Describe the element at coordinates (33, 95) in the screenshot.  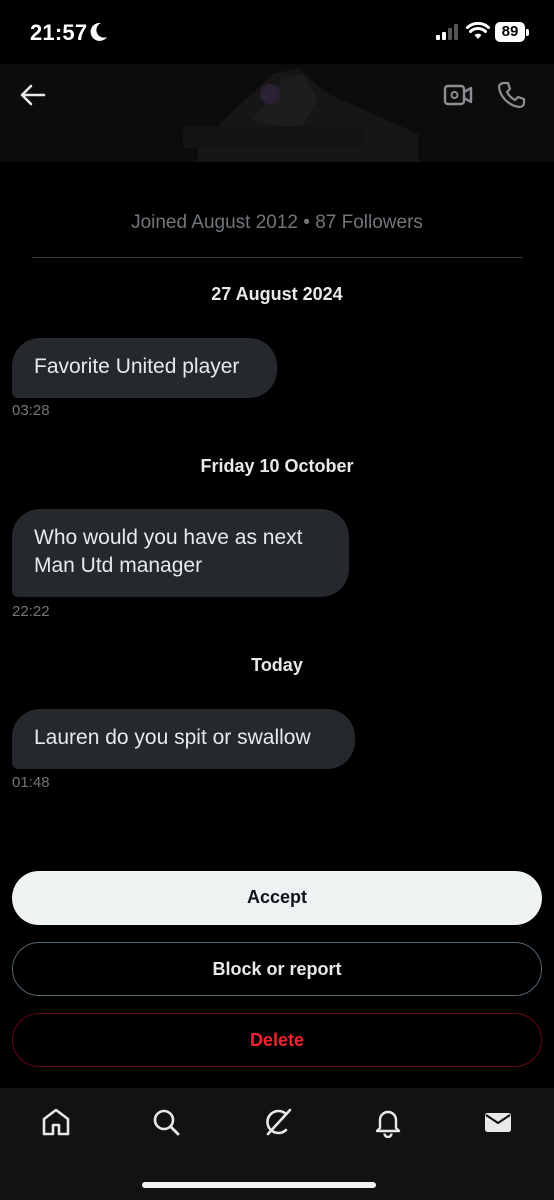
I see `back-arrow-icon` at that location.